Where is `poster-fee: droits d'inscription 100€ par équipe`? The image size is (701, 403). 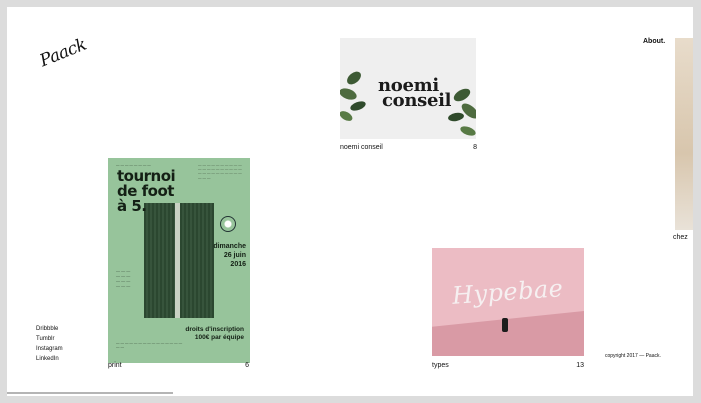
poster-fee: droits d'inscription 100€ par équipe is located at coordinates (214, 334).